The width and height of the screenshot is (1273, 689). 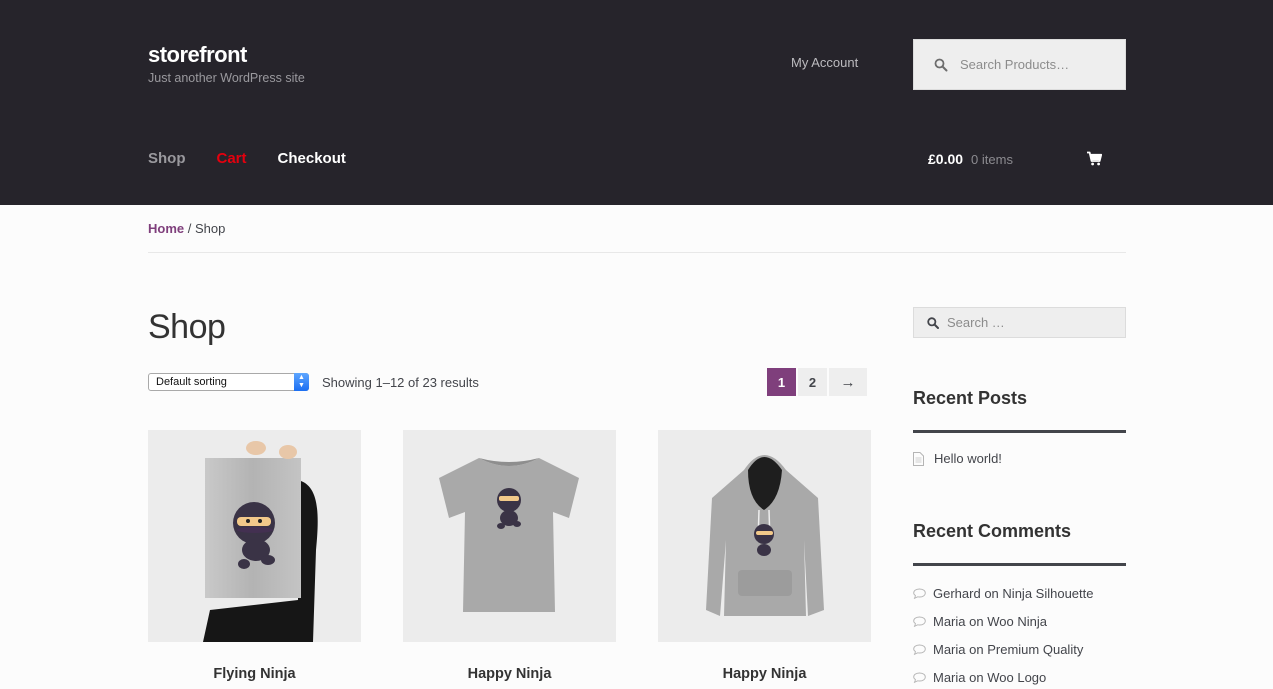 What do you see at coordinates (166, 228) in the screenshot?
I see `breadcrumb-home-link: Home` at bounding box center [166, 228].